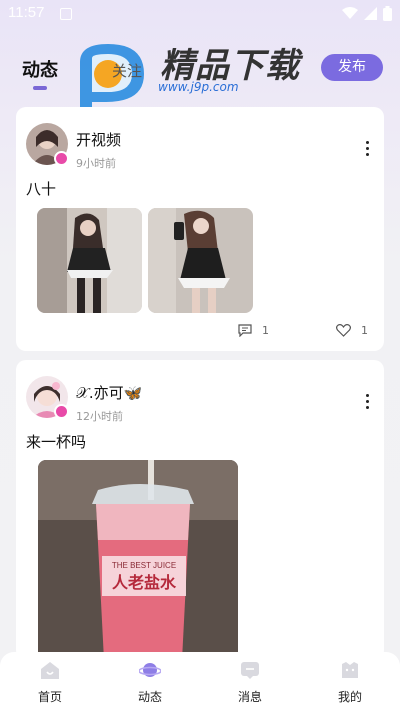 This screenshot has height=712, width=400. I want to click on status-bar: 11:57, so click(200, 14).